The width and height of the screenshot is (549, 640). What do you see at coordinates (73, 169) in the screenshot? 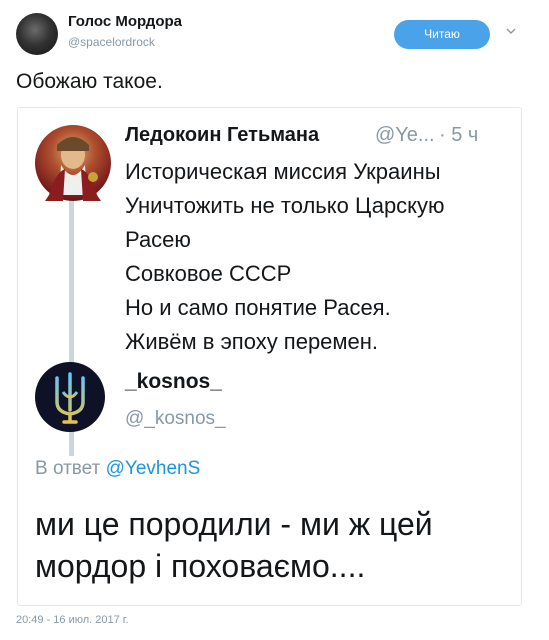
I see `portrait-icon` at bounding box center [73, 169].